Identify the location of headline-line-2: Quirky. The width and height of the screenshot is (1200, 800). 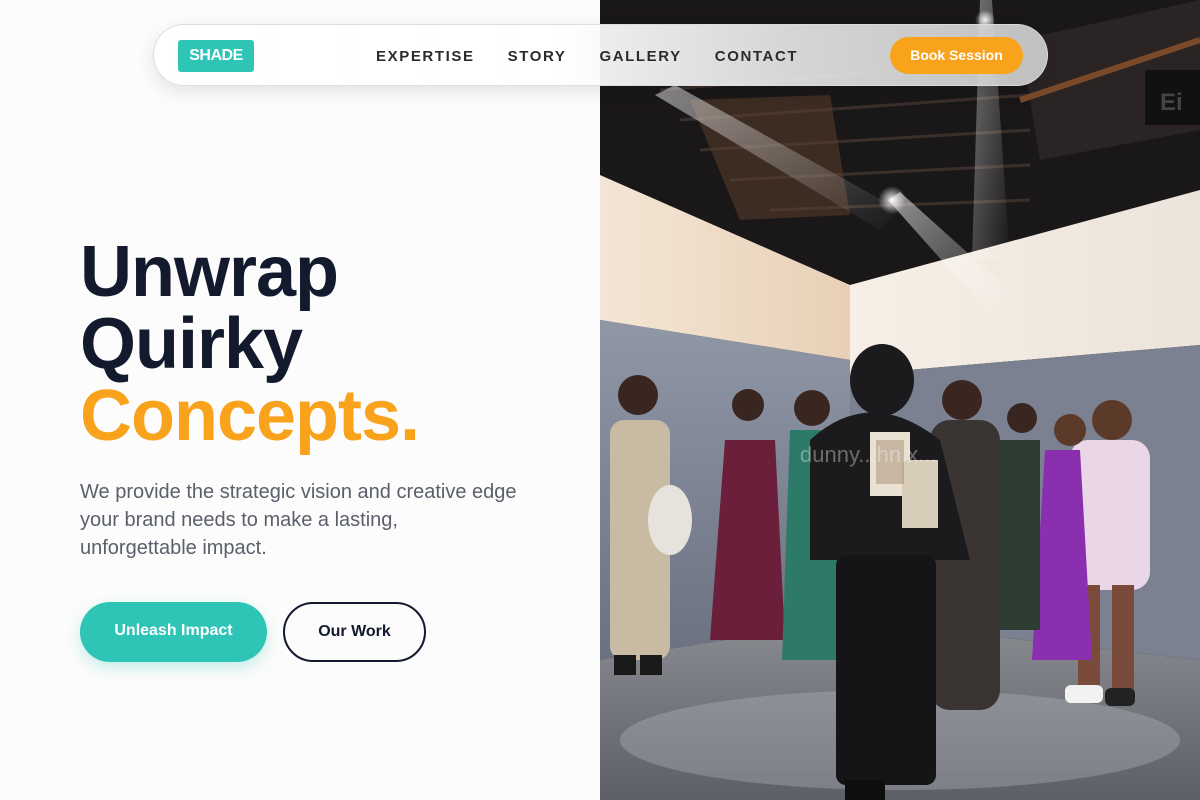
(191, 344).